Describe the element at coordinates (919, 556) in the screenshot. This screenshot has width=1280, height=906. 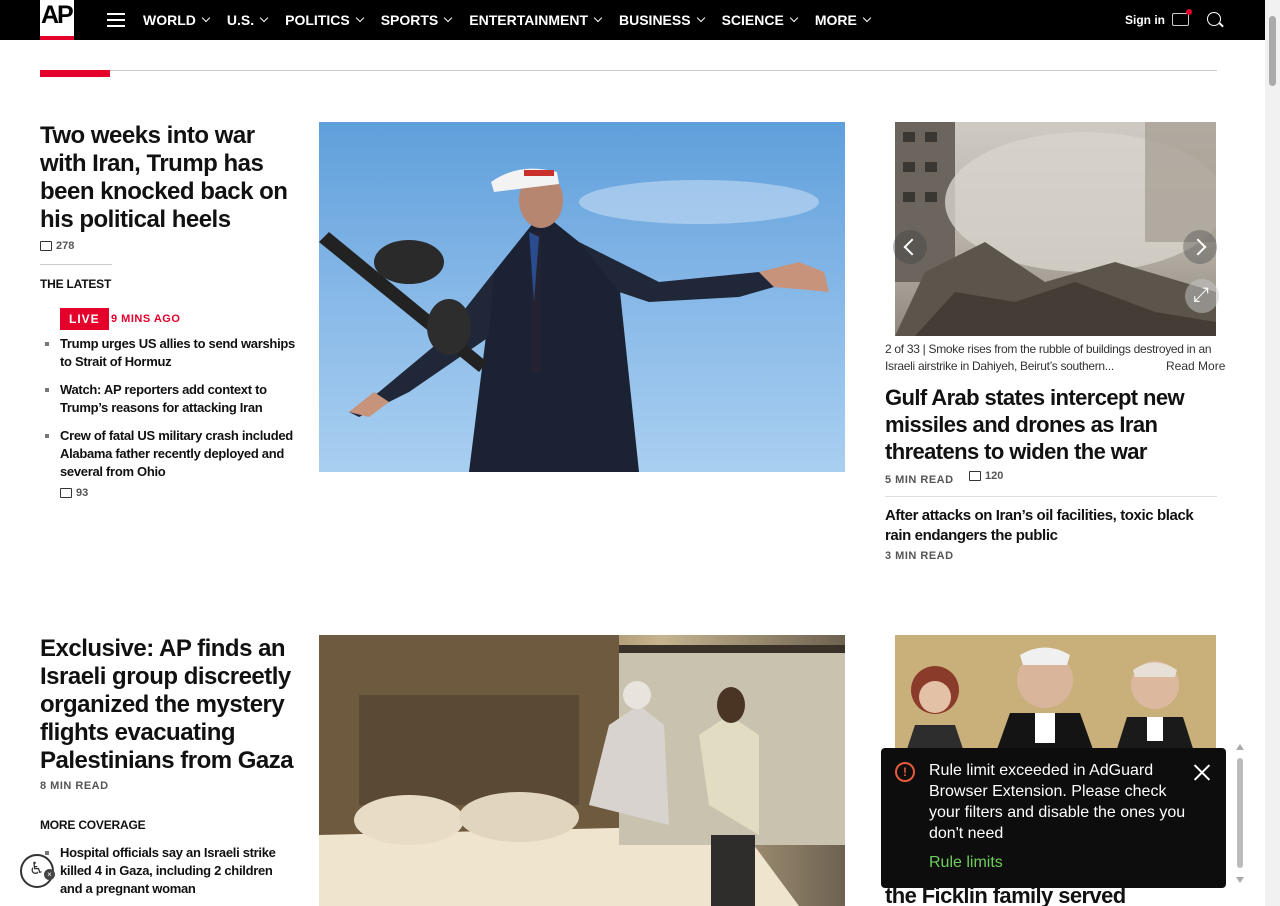
I see `read-time: 3 MIN READ` at that location.